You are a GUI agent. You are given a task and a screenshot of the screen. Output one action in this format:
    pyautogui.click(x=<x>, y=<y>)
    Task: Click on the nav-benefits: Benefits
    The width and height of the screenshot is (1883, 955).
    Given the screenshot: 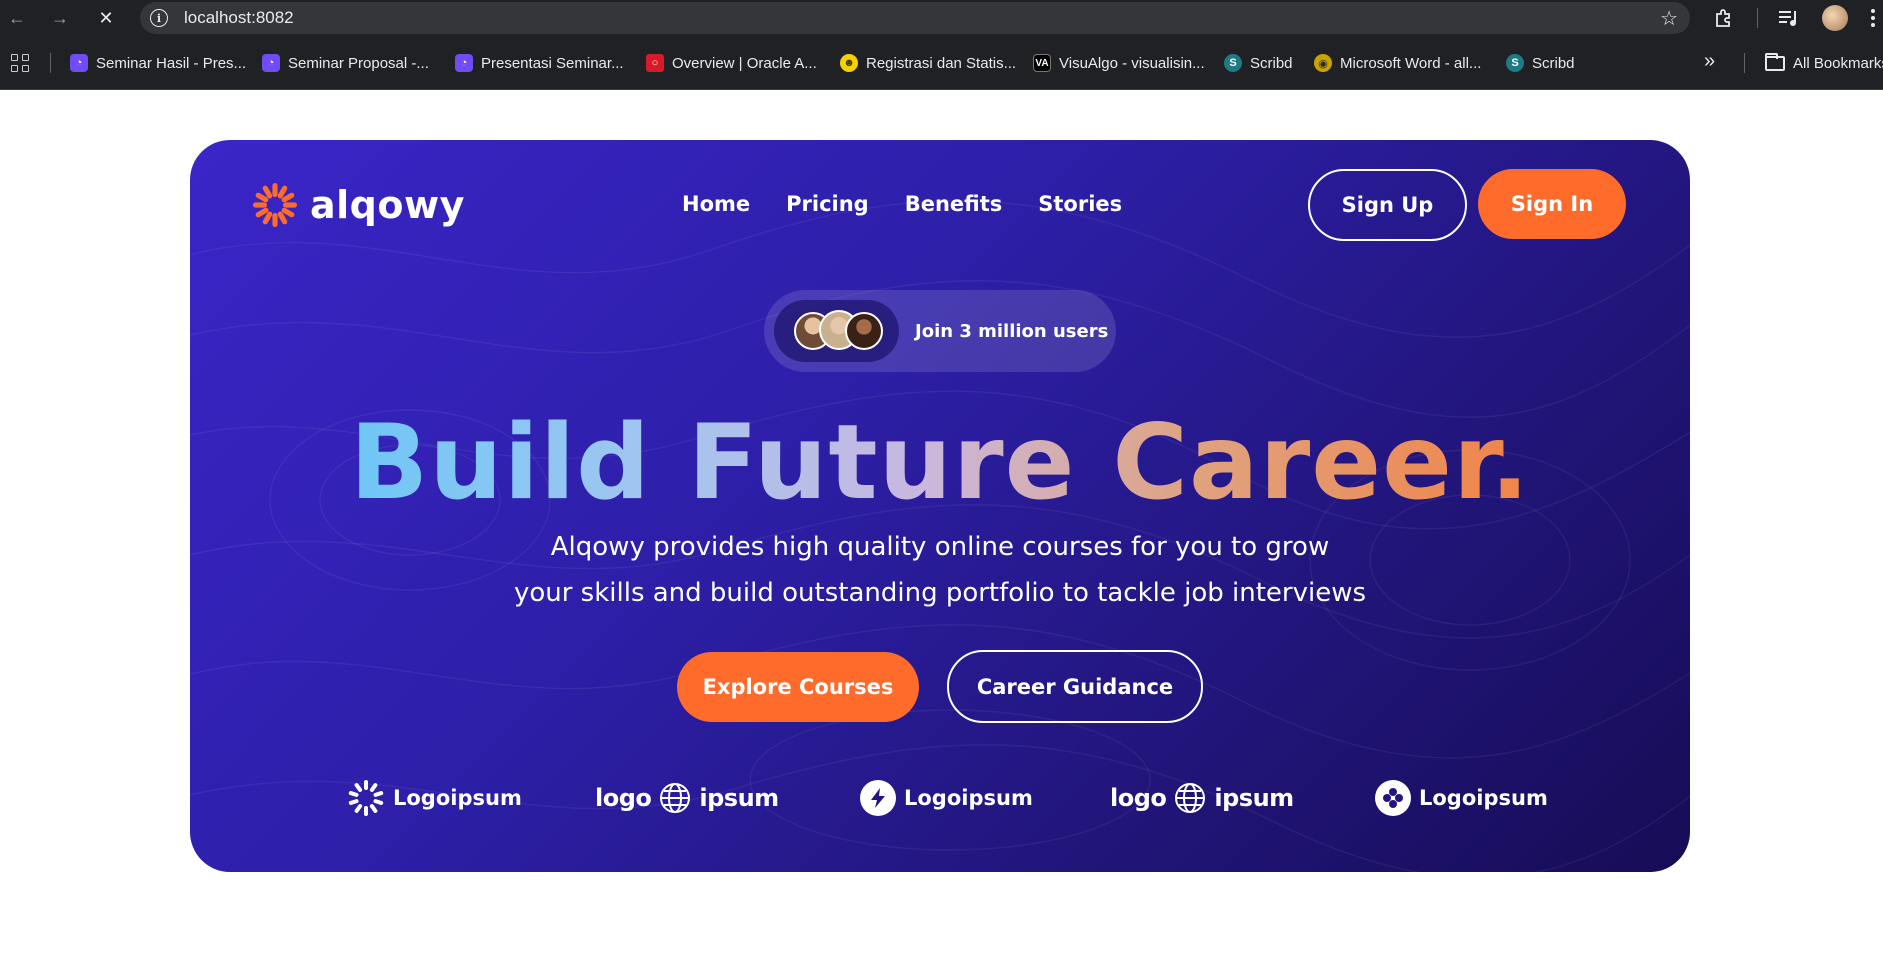 What is the action you would take?
    pyautogui.click(x=954, y=204)
    